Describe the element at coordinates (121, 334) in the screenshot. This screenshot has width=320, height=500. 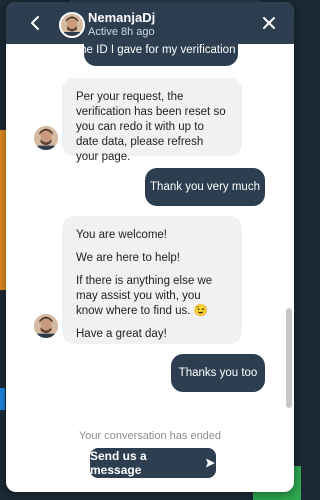
I see `message-line: Have a great day!` at that location.